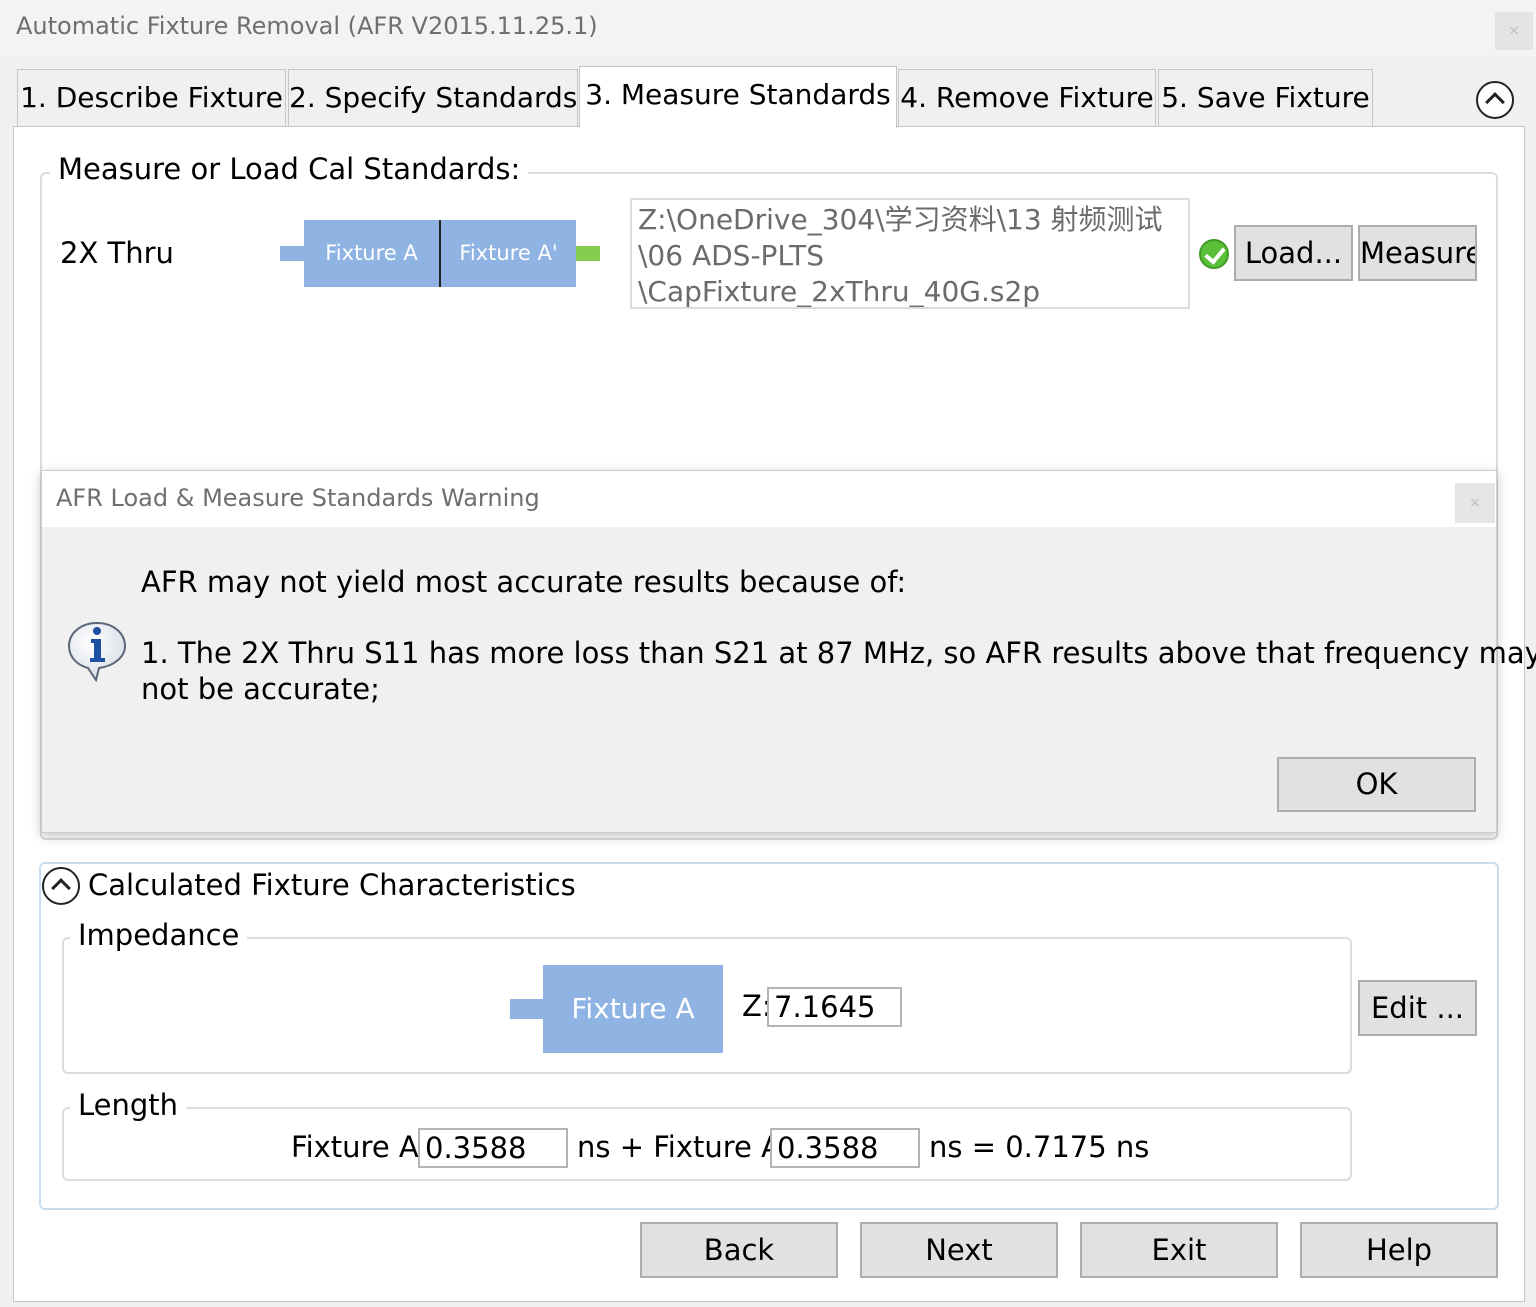 This screenshot has width=1536, height=1307. I want to click on dialog-title: AFR Load & Measure Standards Warning, so click(298, 498).